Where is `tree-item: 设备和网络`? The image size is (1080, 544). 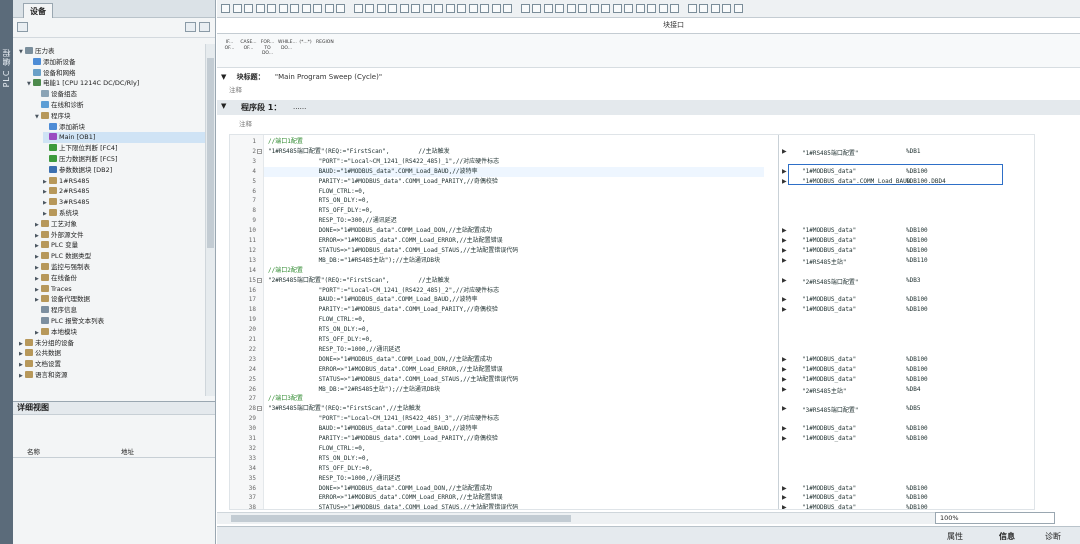
tree-item: 设备和网络 is located at coordinates (116, 73).